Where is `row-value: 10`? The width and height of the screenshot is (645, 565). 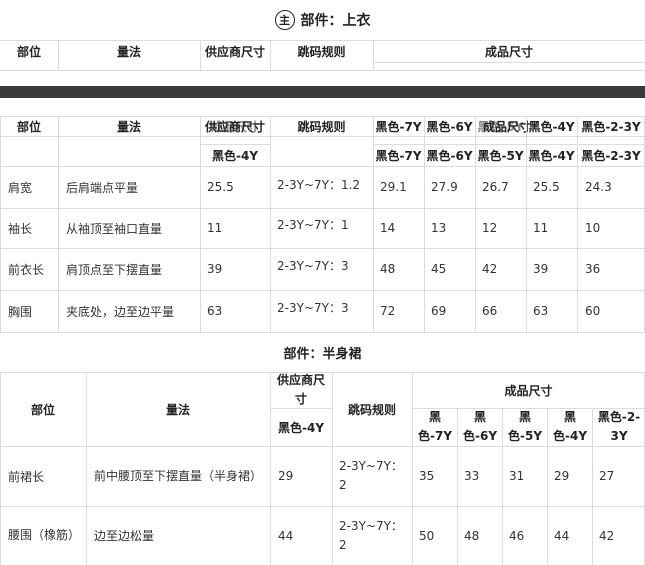
row-value: 10 is located at coordinates (593, 228).